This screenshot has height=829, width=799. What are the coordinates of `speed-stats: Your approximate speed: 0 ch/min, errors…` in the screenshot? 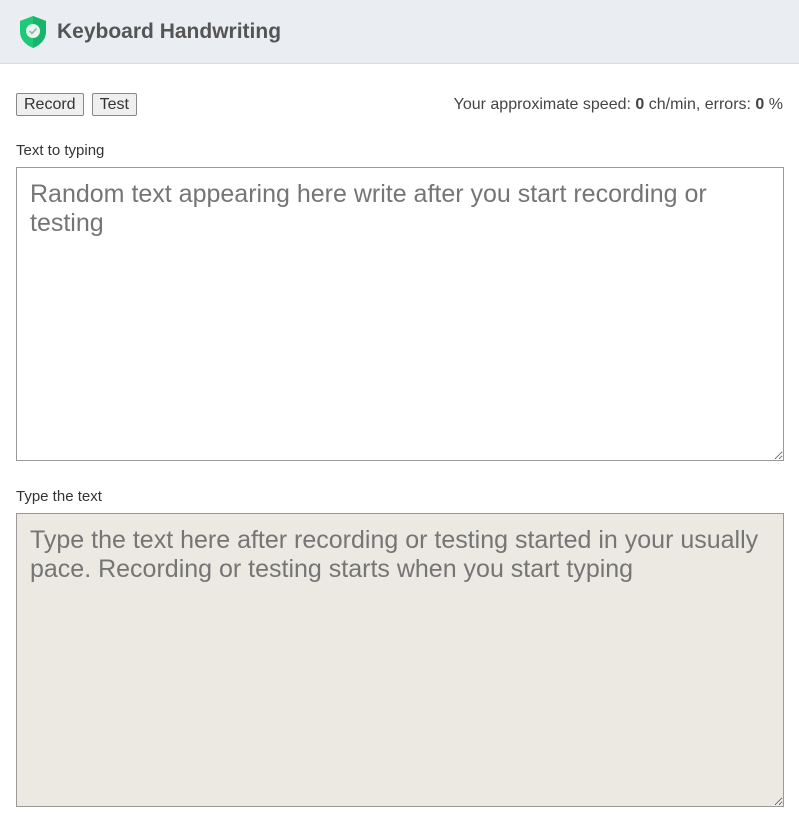 It's located at (618, 105).